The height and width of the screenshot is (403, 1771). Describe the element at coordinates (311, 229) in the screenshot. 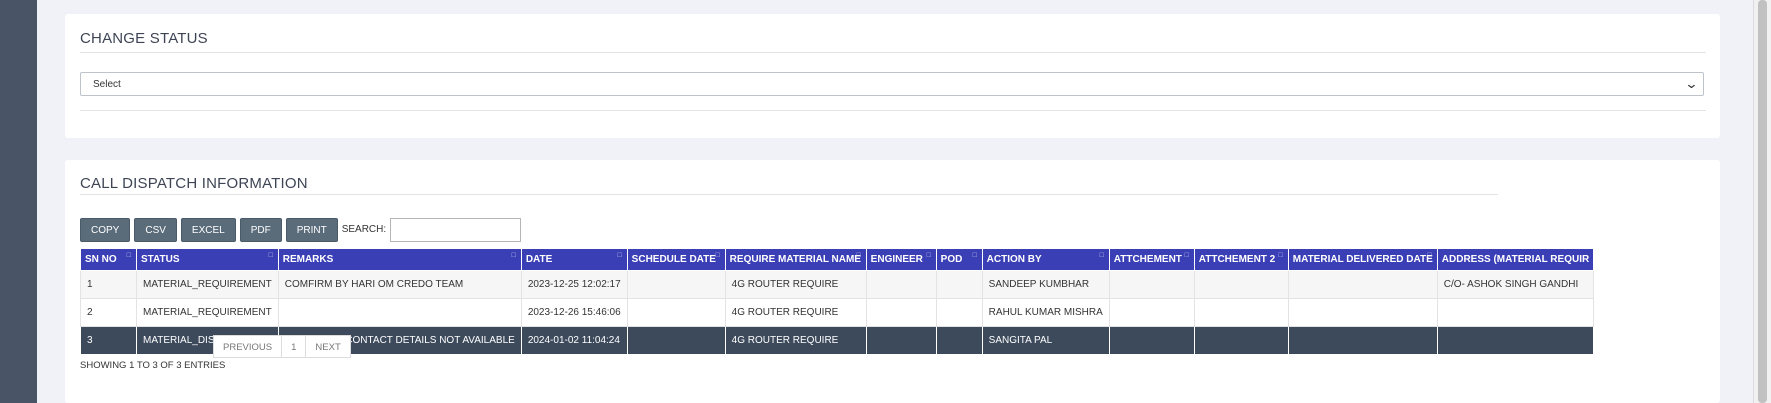

I see `print-button: PRINT` at that location.